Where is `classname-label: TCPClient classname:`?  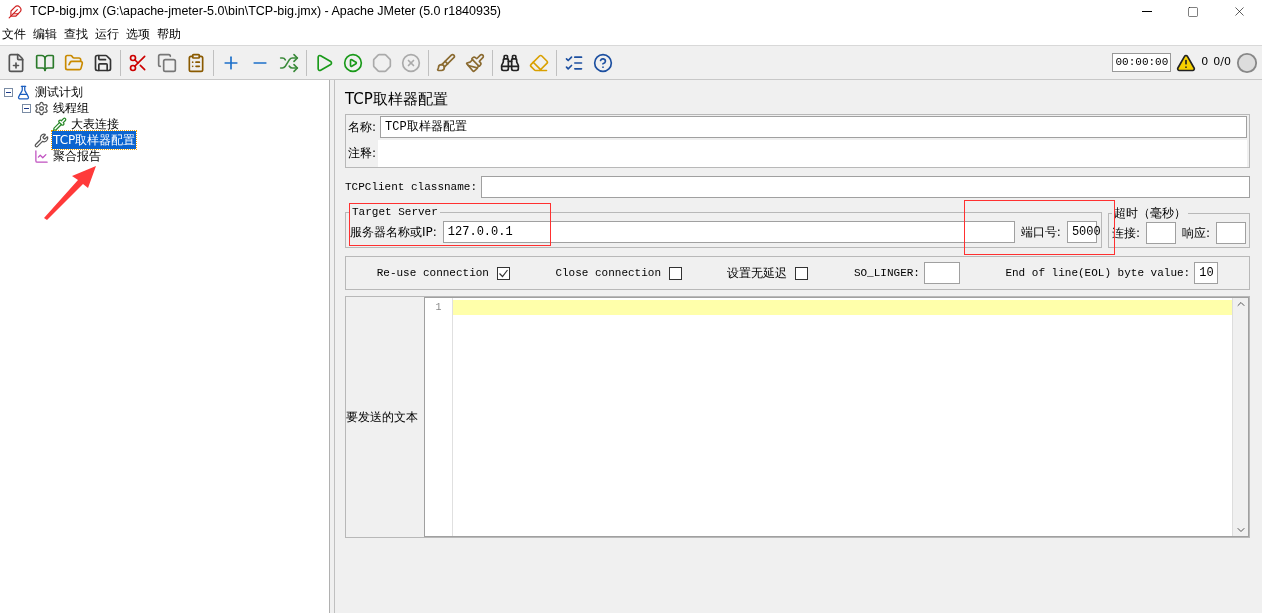 classname-label: TCPClient classname: is located at coordinates (411, 187).